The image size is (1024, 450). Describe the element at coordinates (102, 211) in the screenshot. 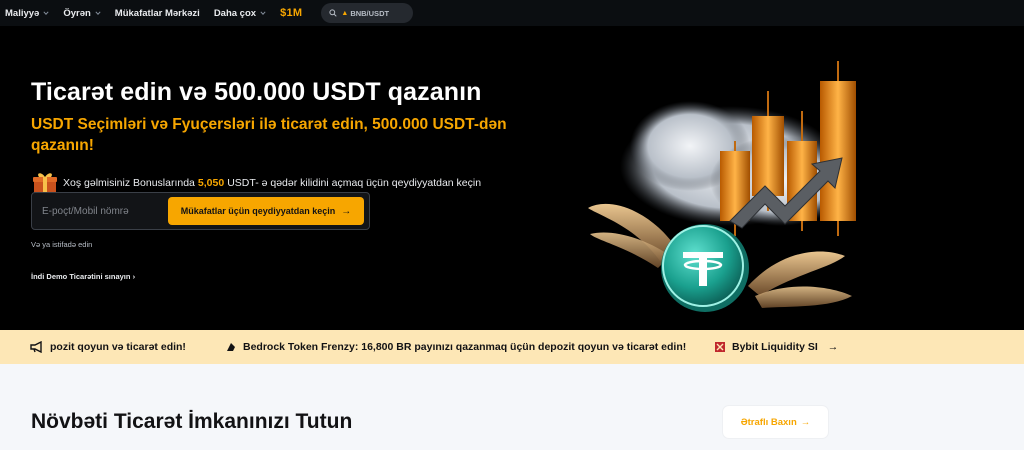

I see `email-phone-input` at that location.